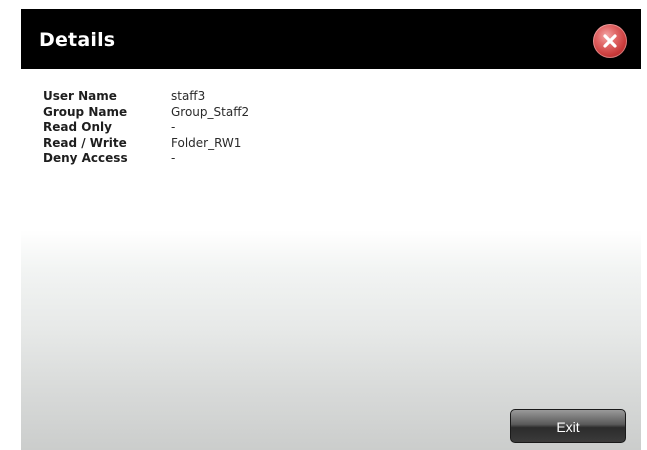 The width and height of the screenshot is (647, 450). I want to click on user-name-label: User Name, so click(80, 96).